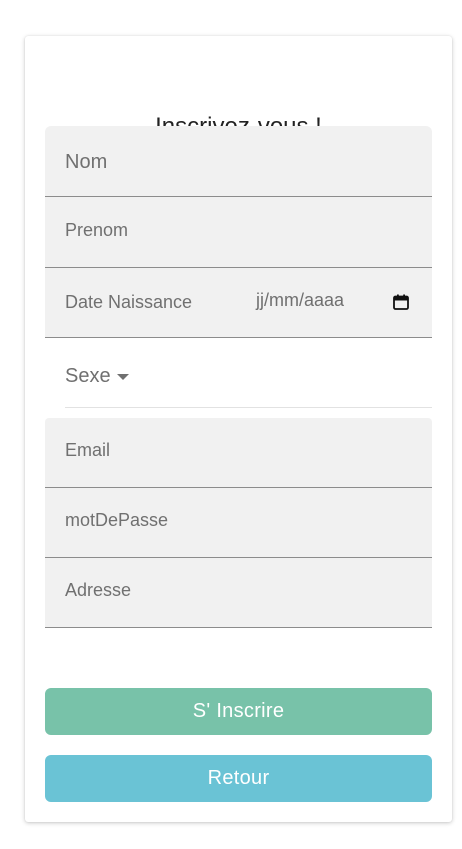 The height and width of the screenshot is (849, 462). What do you see at coordinates (238, 523) in the screenshot?
I see `mot-de-passe-field: motDePasse` at bounding box center [238, 523].